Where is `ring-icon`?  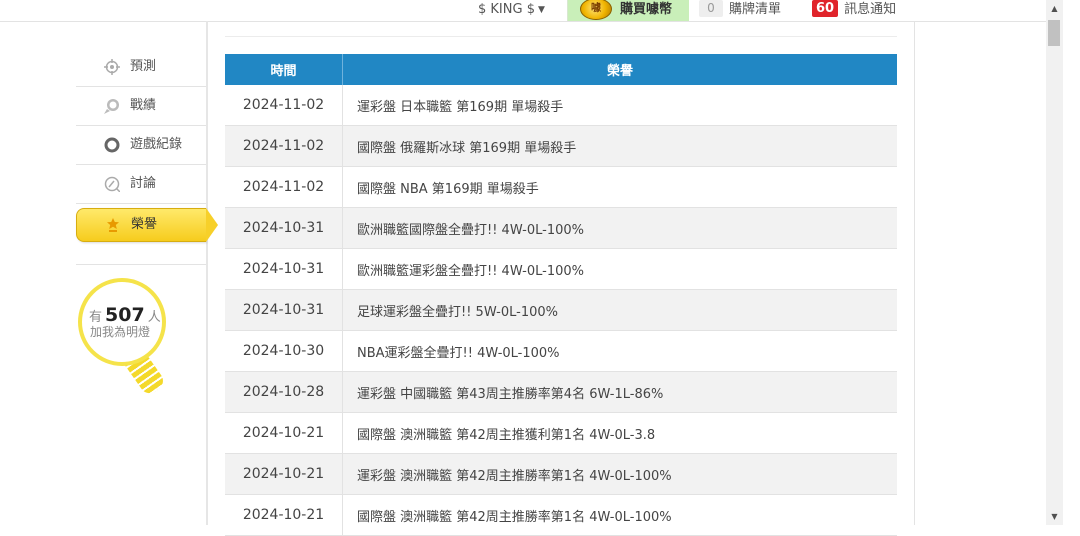
ring-icon is located at coordinates (112, 145).